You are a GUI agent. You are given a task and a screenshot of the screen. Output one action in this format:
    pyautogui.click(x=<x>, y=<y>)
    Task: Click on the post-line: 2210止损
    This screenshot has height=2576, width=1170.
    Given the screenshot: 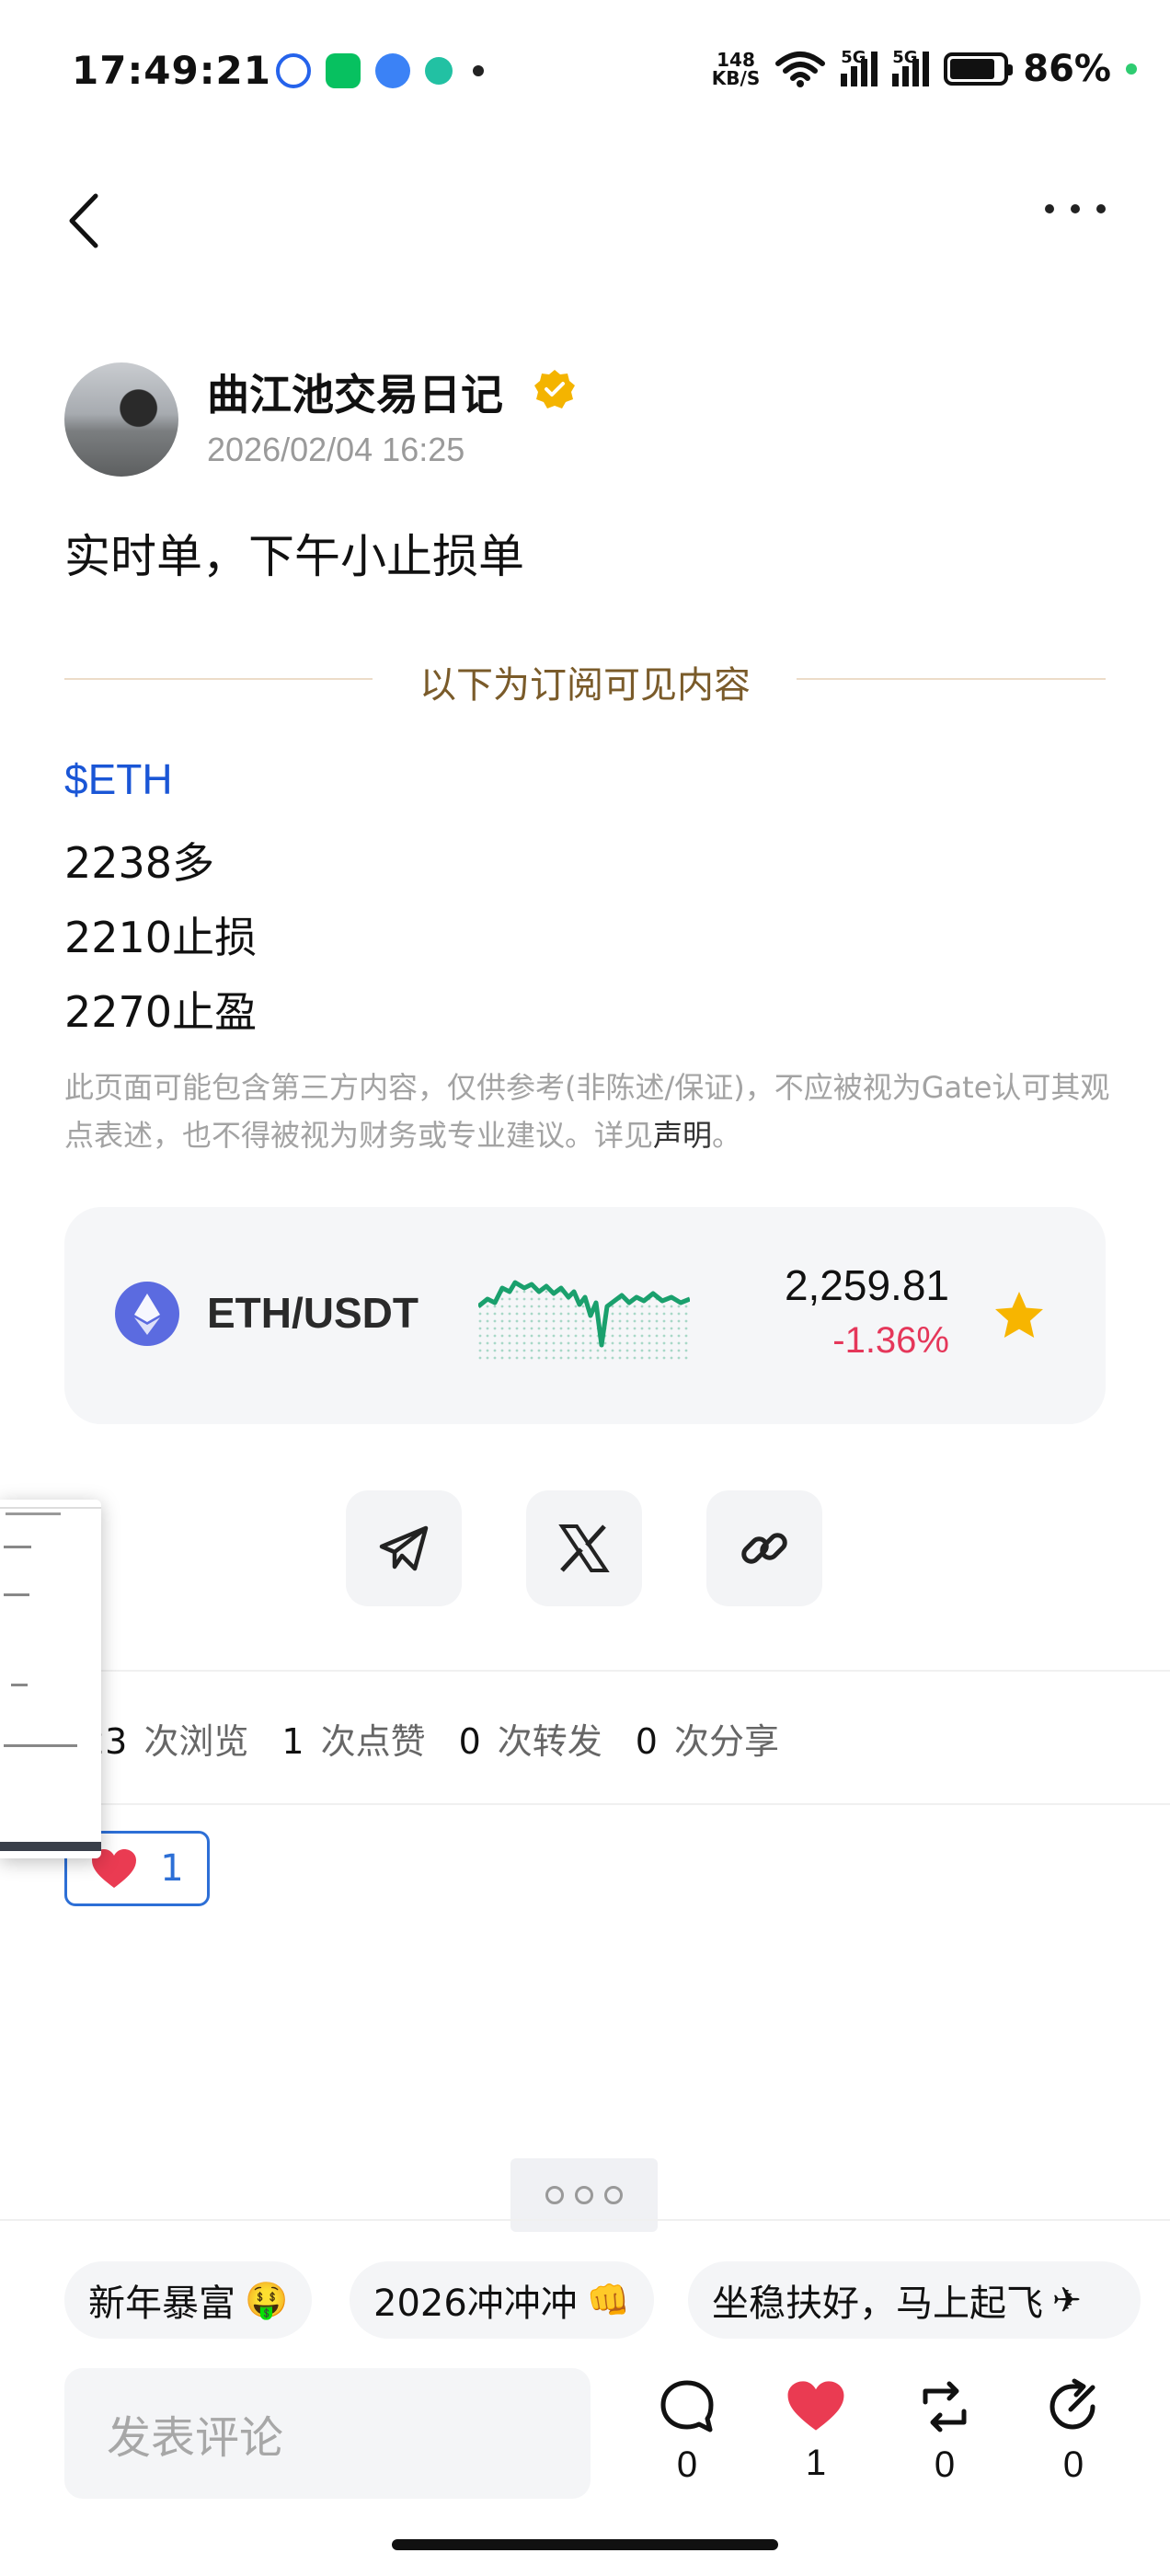 What is the action you would take?
    pyautogui.click(x=161, y=937)
    